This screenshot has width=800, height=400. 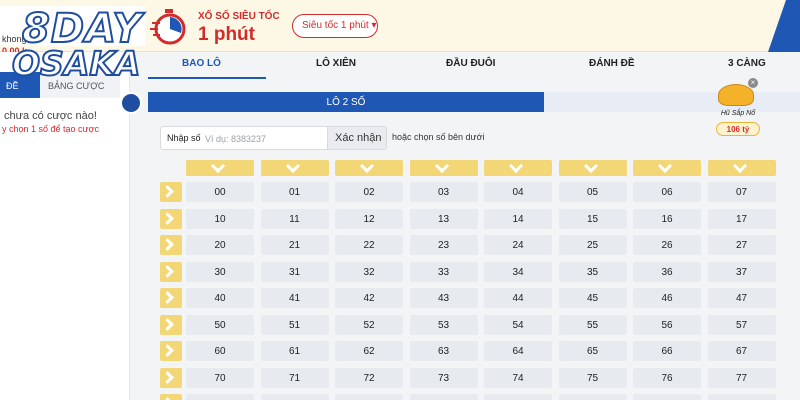 I want to click on number-input, so click(x=265, y=138).